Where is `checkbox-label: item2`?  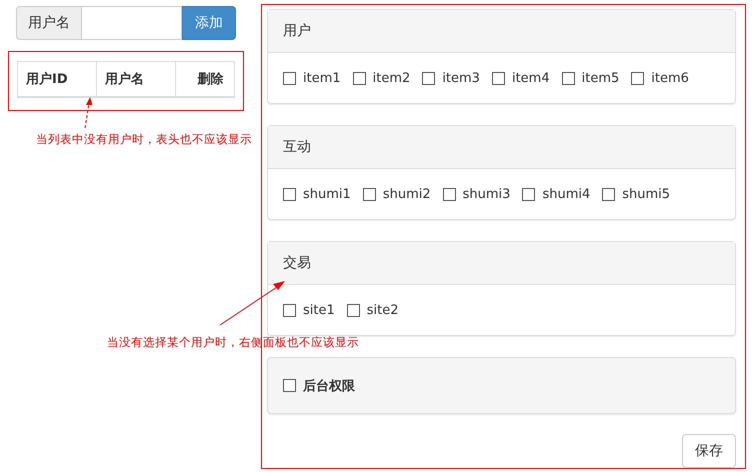
checkbox-label: item2 is located at coordinates (391, 78).